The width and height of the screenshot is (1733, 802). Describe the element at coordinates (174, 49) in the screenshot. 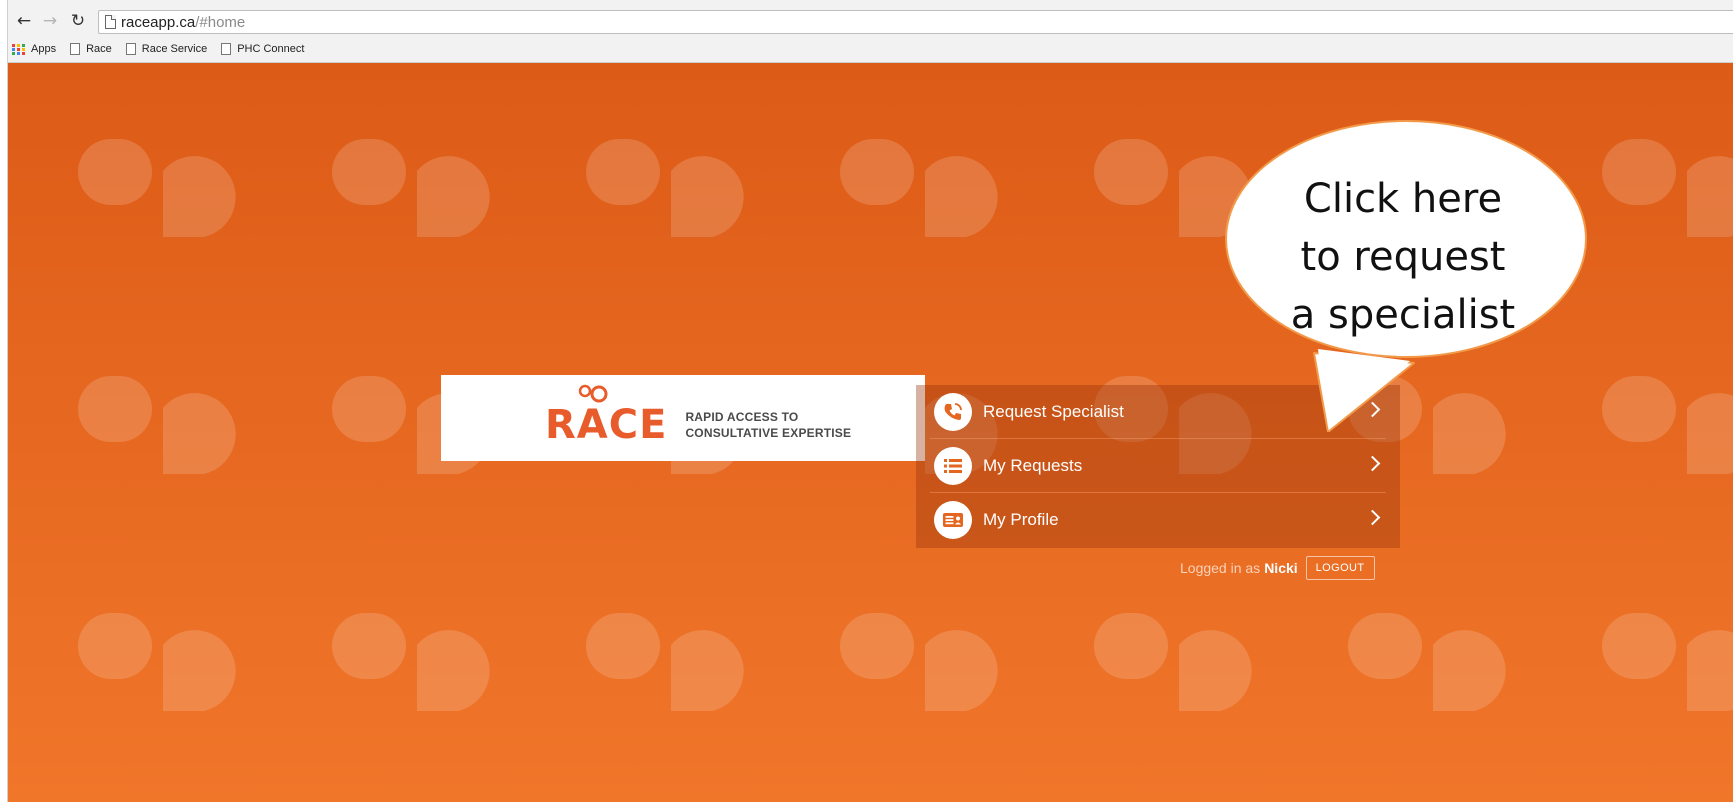

I see `bookmark-label: Race Service` at that location.